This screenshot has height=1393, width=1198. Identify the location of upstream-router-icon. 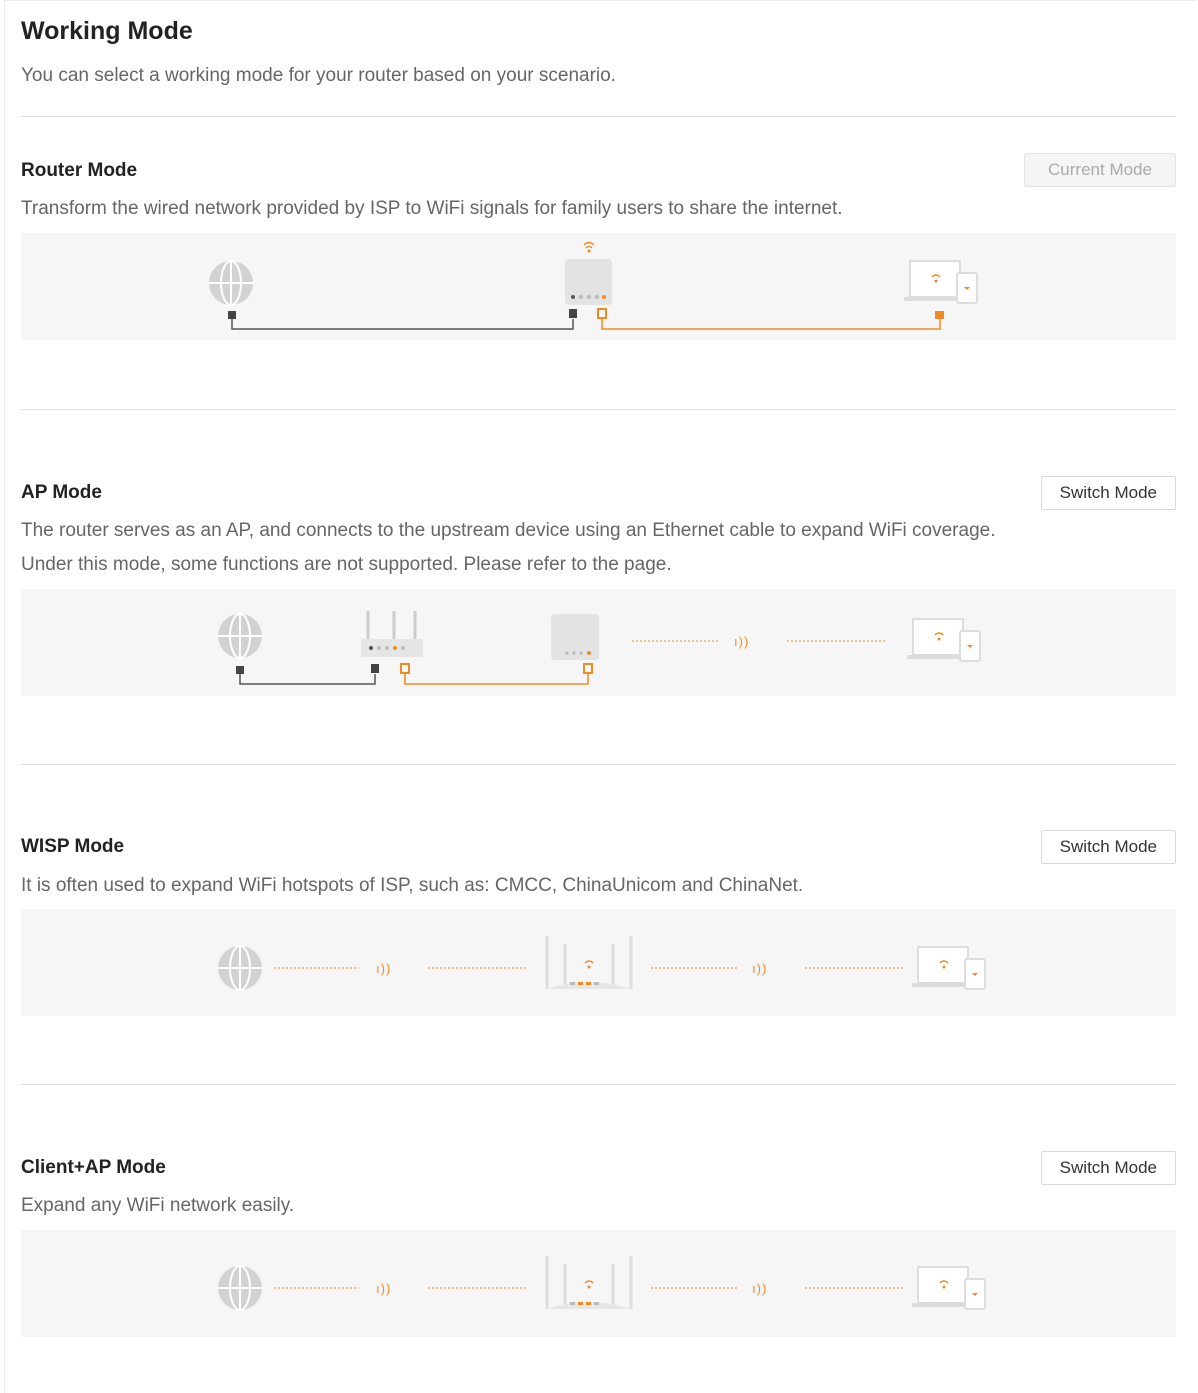
(392, 634).